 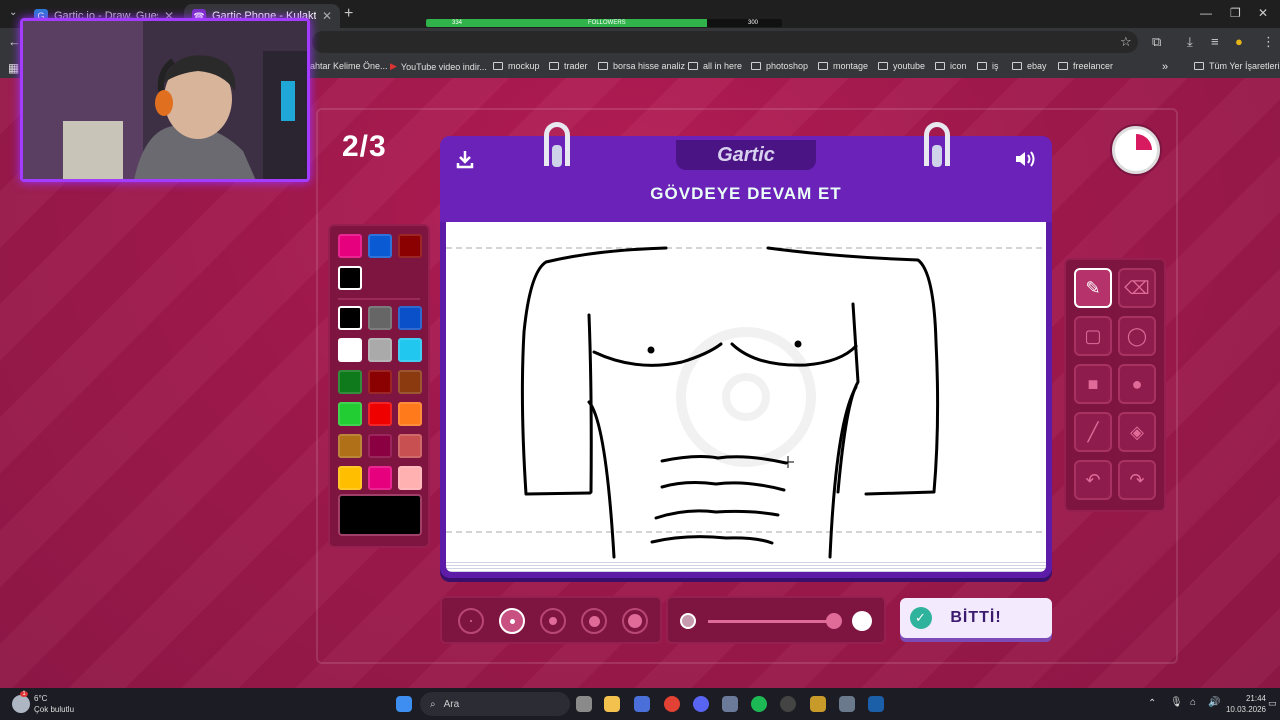 What do you see at coordinates (1156, 42) in the screenshot?
I see `extensions-icon: ⧉` at bounding box center [1156, 42].